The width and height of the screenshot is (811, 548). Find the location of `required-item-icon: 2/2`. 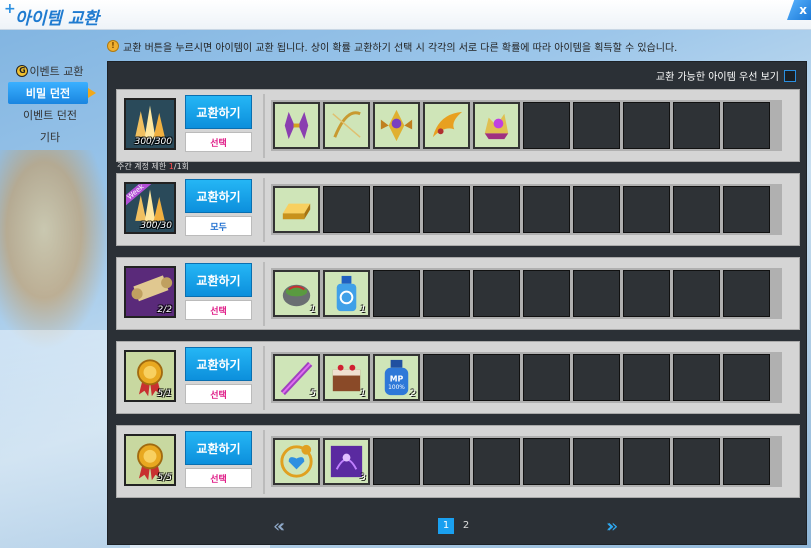

required-item-icon: 2/2 is located at coordinates (150, 292).